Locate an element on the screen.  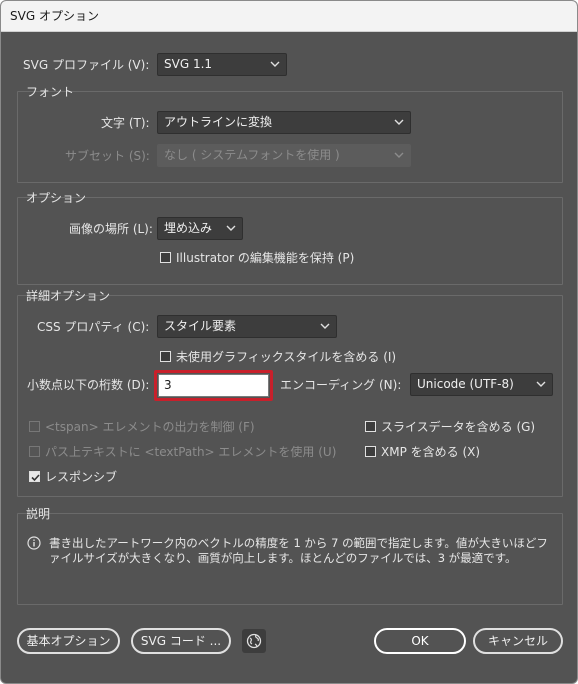
type-select: アウトラインに変換 is located at coordinates (284, 122).